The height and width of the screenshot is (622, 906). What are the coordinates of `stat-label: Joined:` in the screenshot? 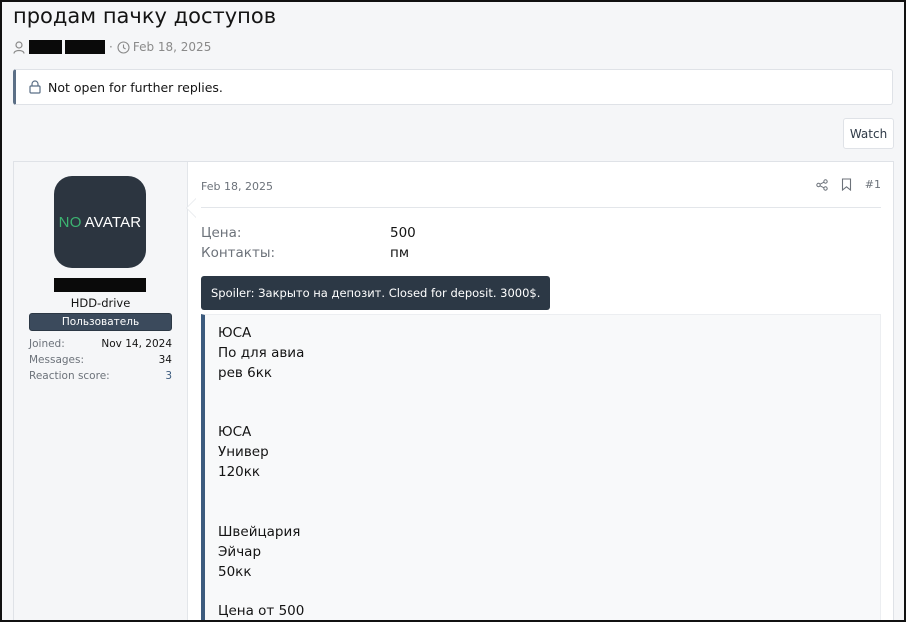 It's located at (47, 344).